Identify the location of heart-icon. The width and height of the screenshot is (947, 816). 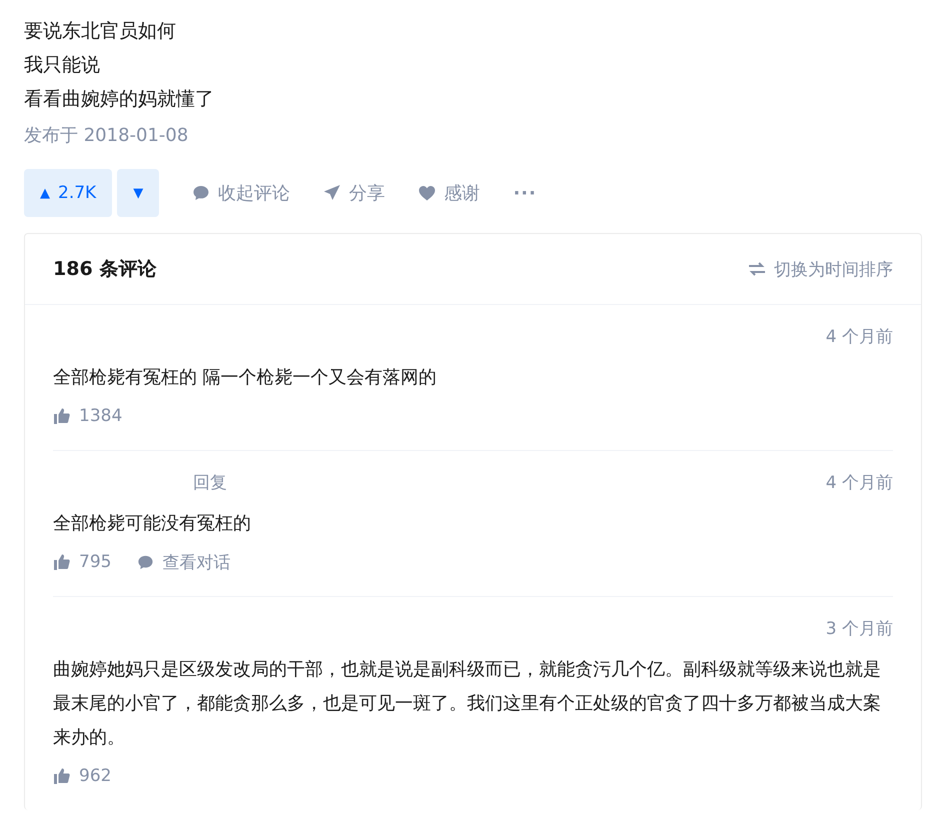
(427, 193).